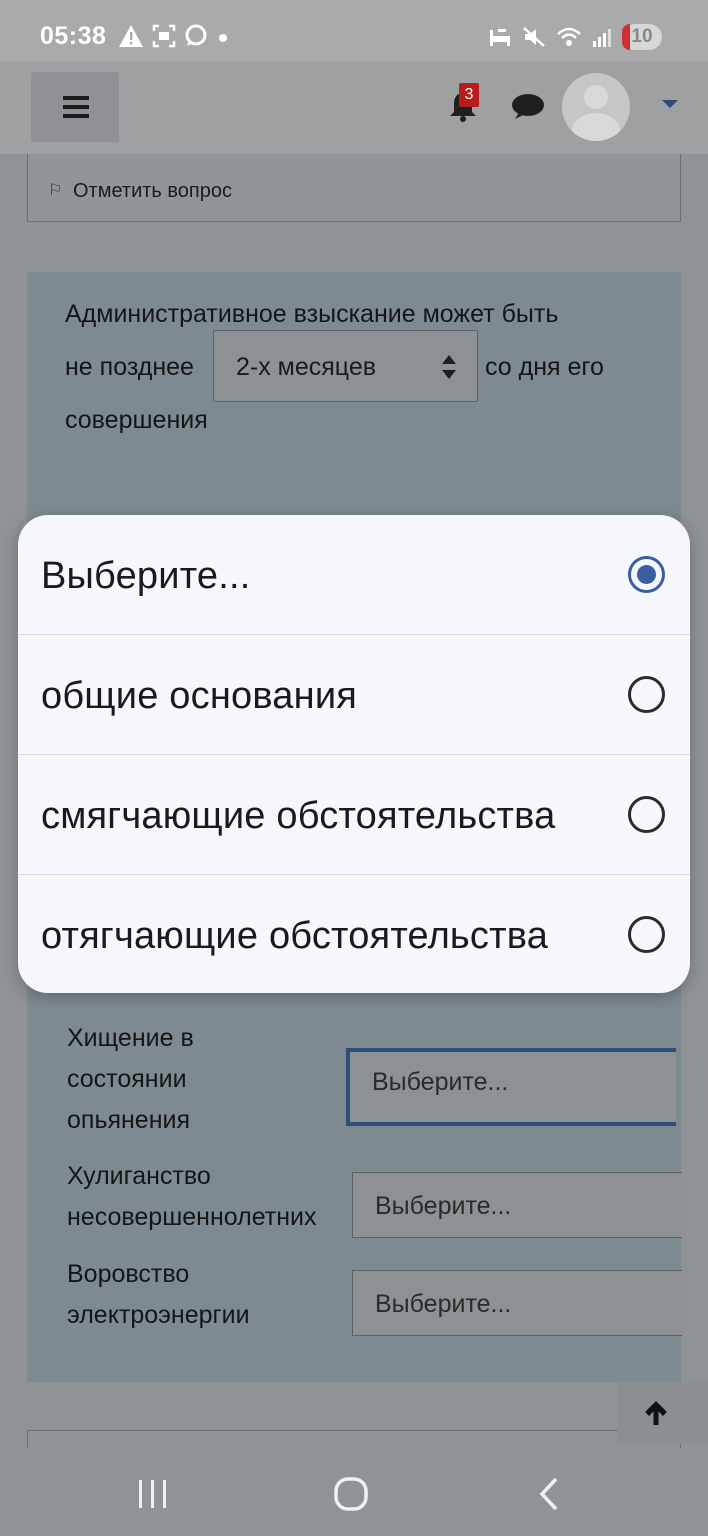 This screenshot has width=708, height=1536. What do you see at coordinates (569, 36) in the screenshot?
I see `wifi-icon` at bounding box center [569, 36].